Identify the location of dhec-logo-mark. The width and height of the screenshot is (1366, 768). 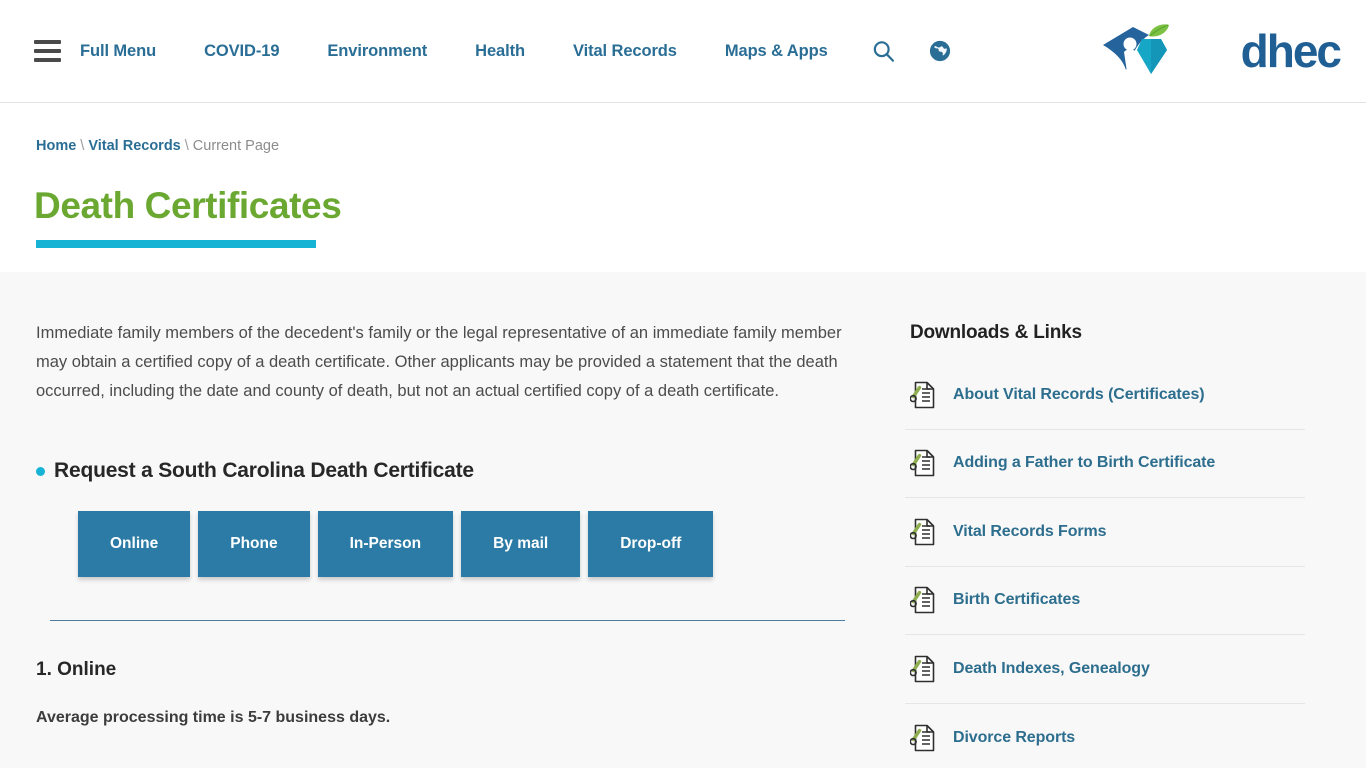
(1135, 49).